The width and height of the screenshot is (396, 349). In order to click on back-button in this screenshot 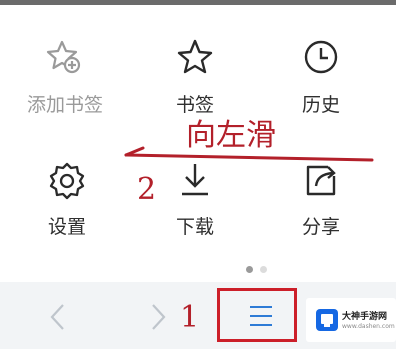, I will do `click(58, 315)`.